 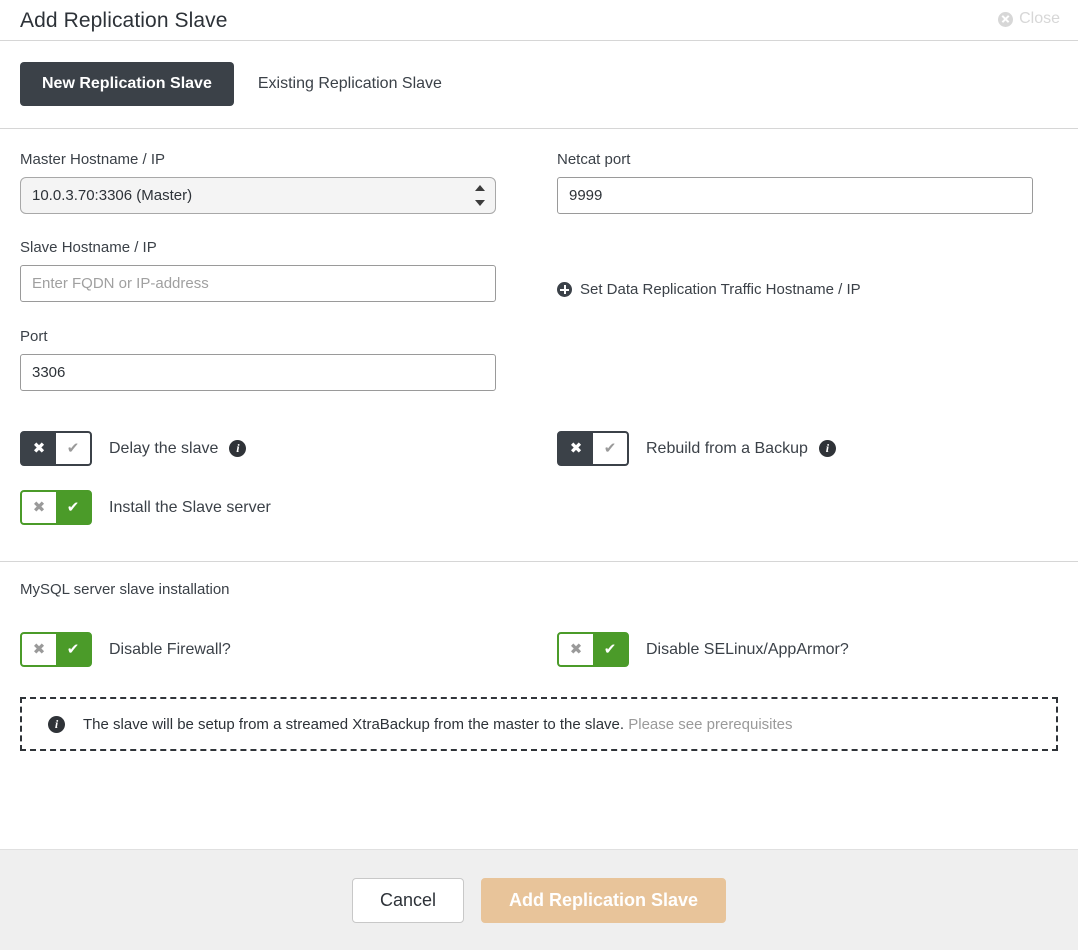 What do you see at coordinates (349, 84) in the screenshot?
I see `tab-existing-replication-slave: Existing Replication Slave` at bounding box center [349, 84].